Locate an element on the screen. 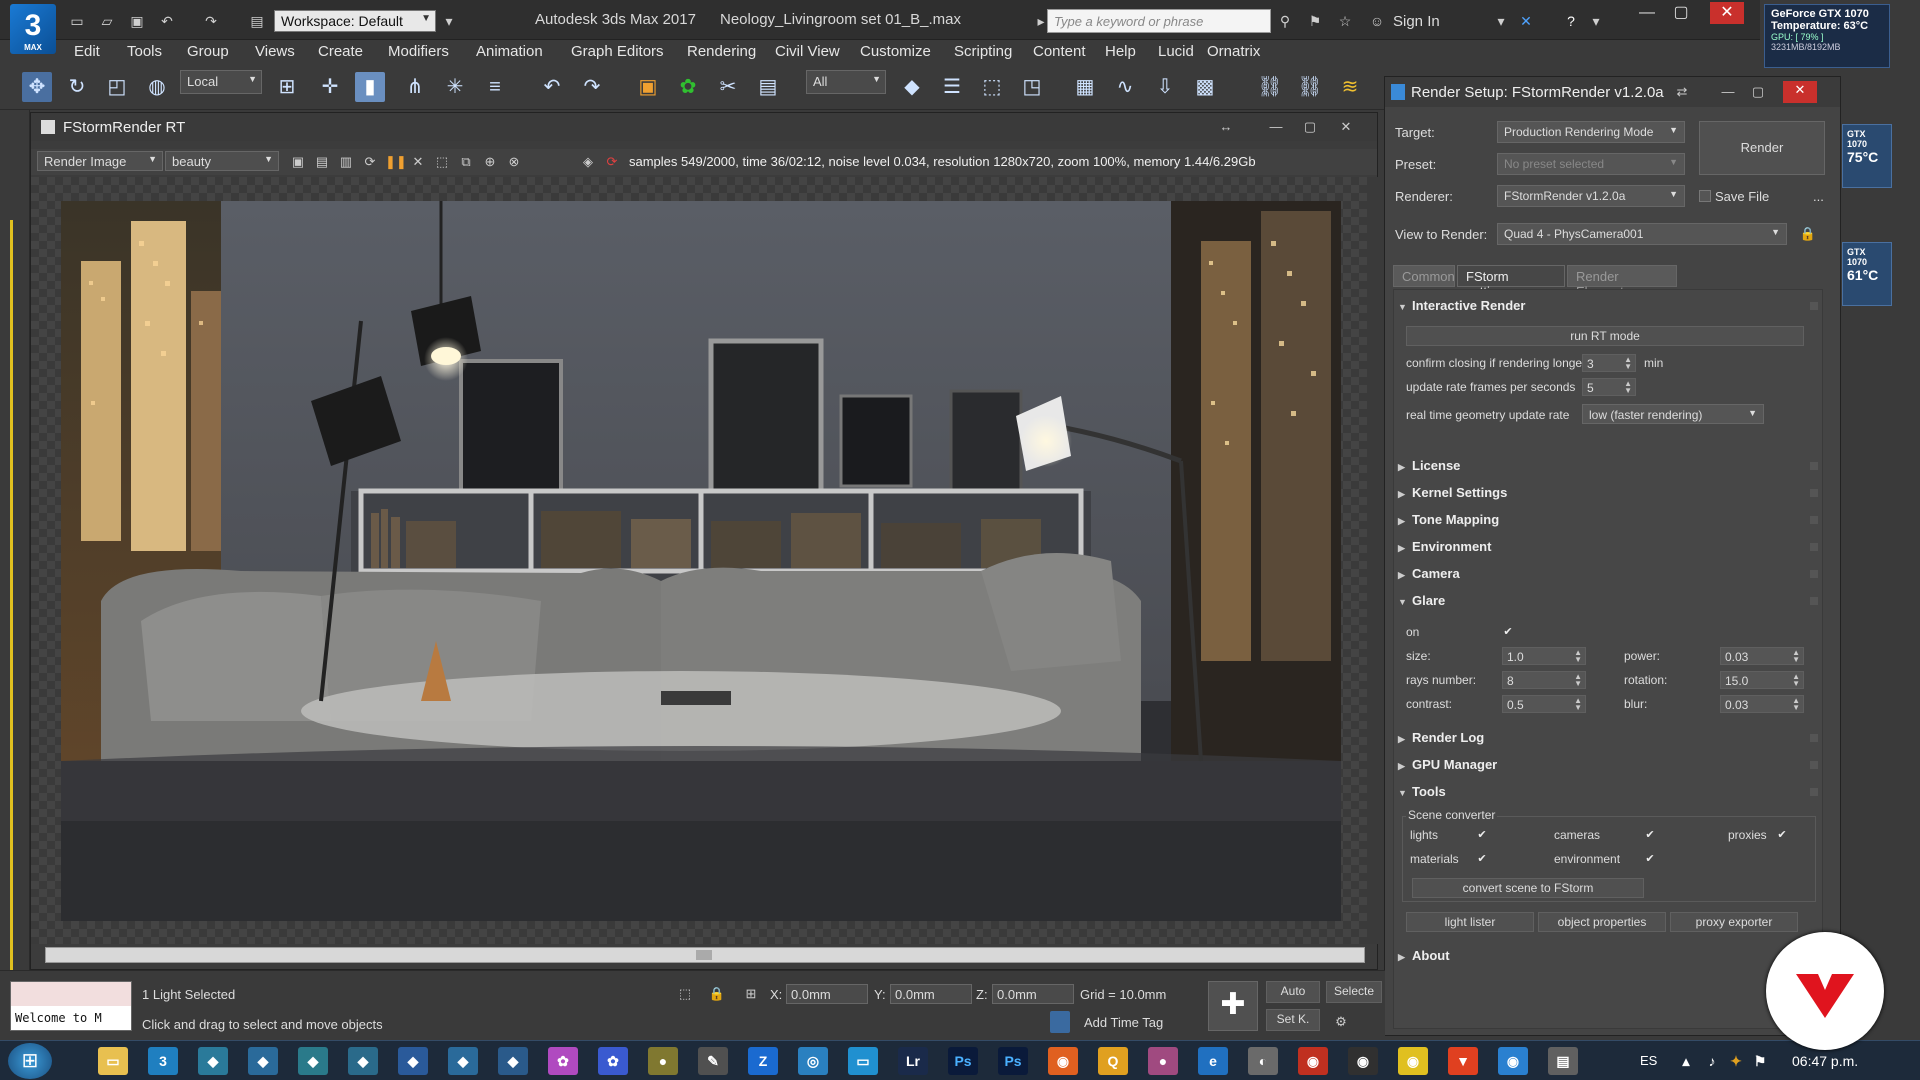 Image resolution: width=1920 pixels, height=1080 pixels. glare-power-spinner: 0.03 ▲ ▼ is located at coordinates (1762, 656).